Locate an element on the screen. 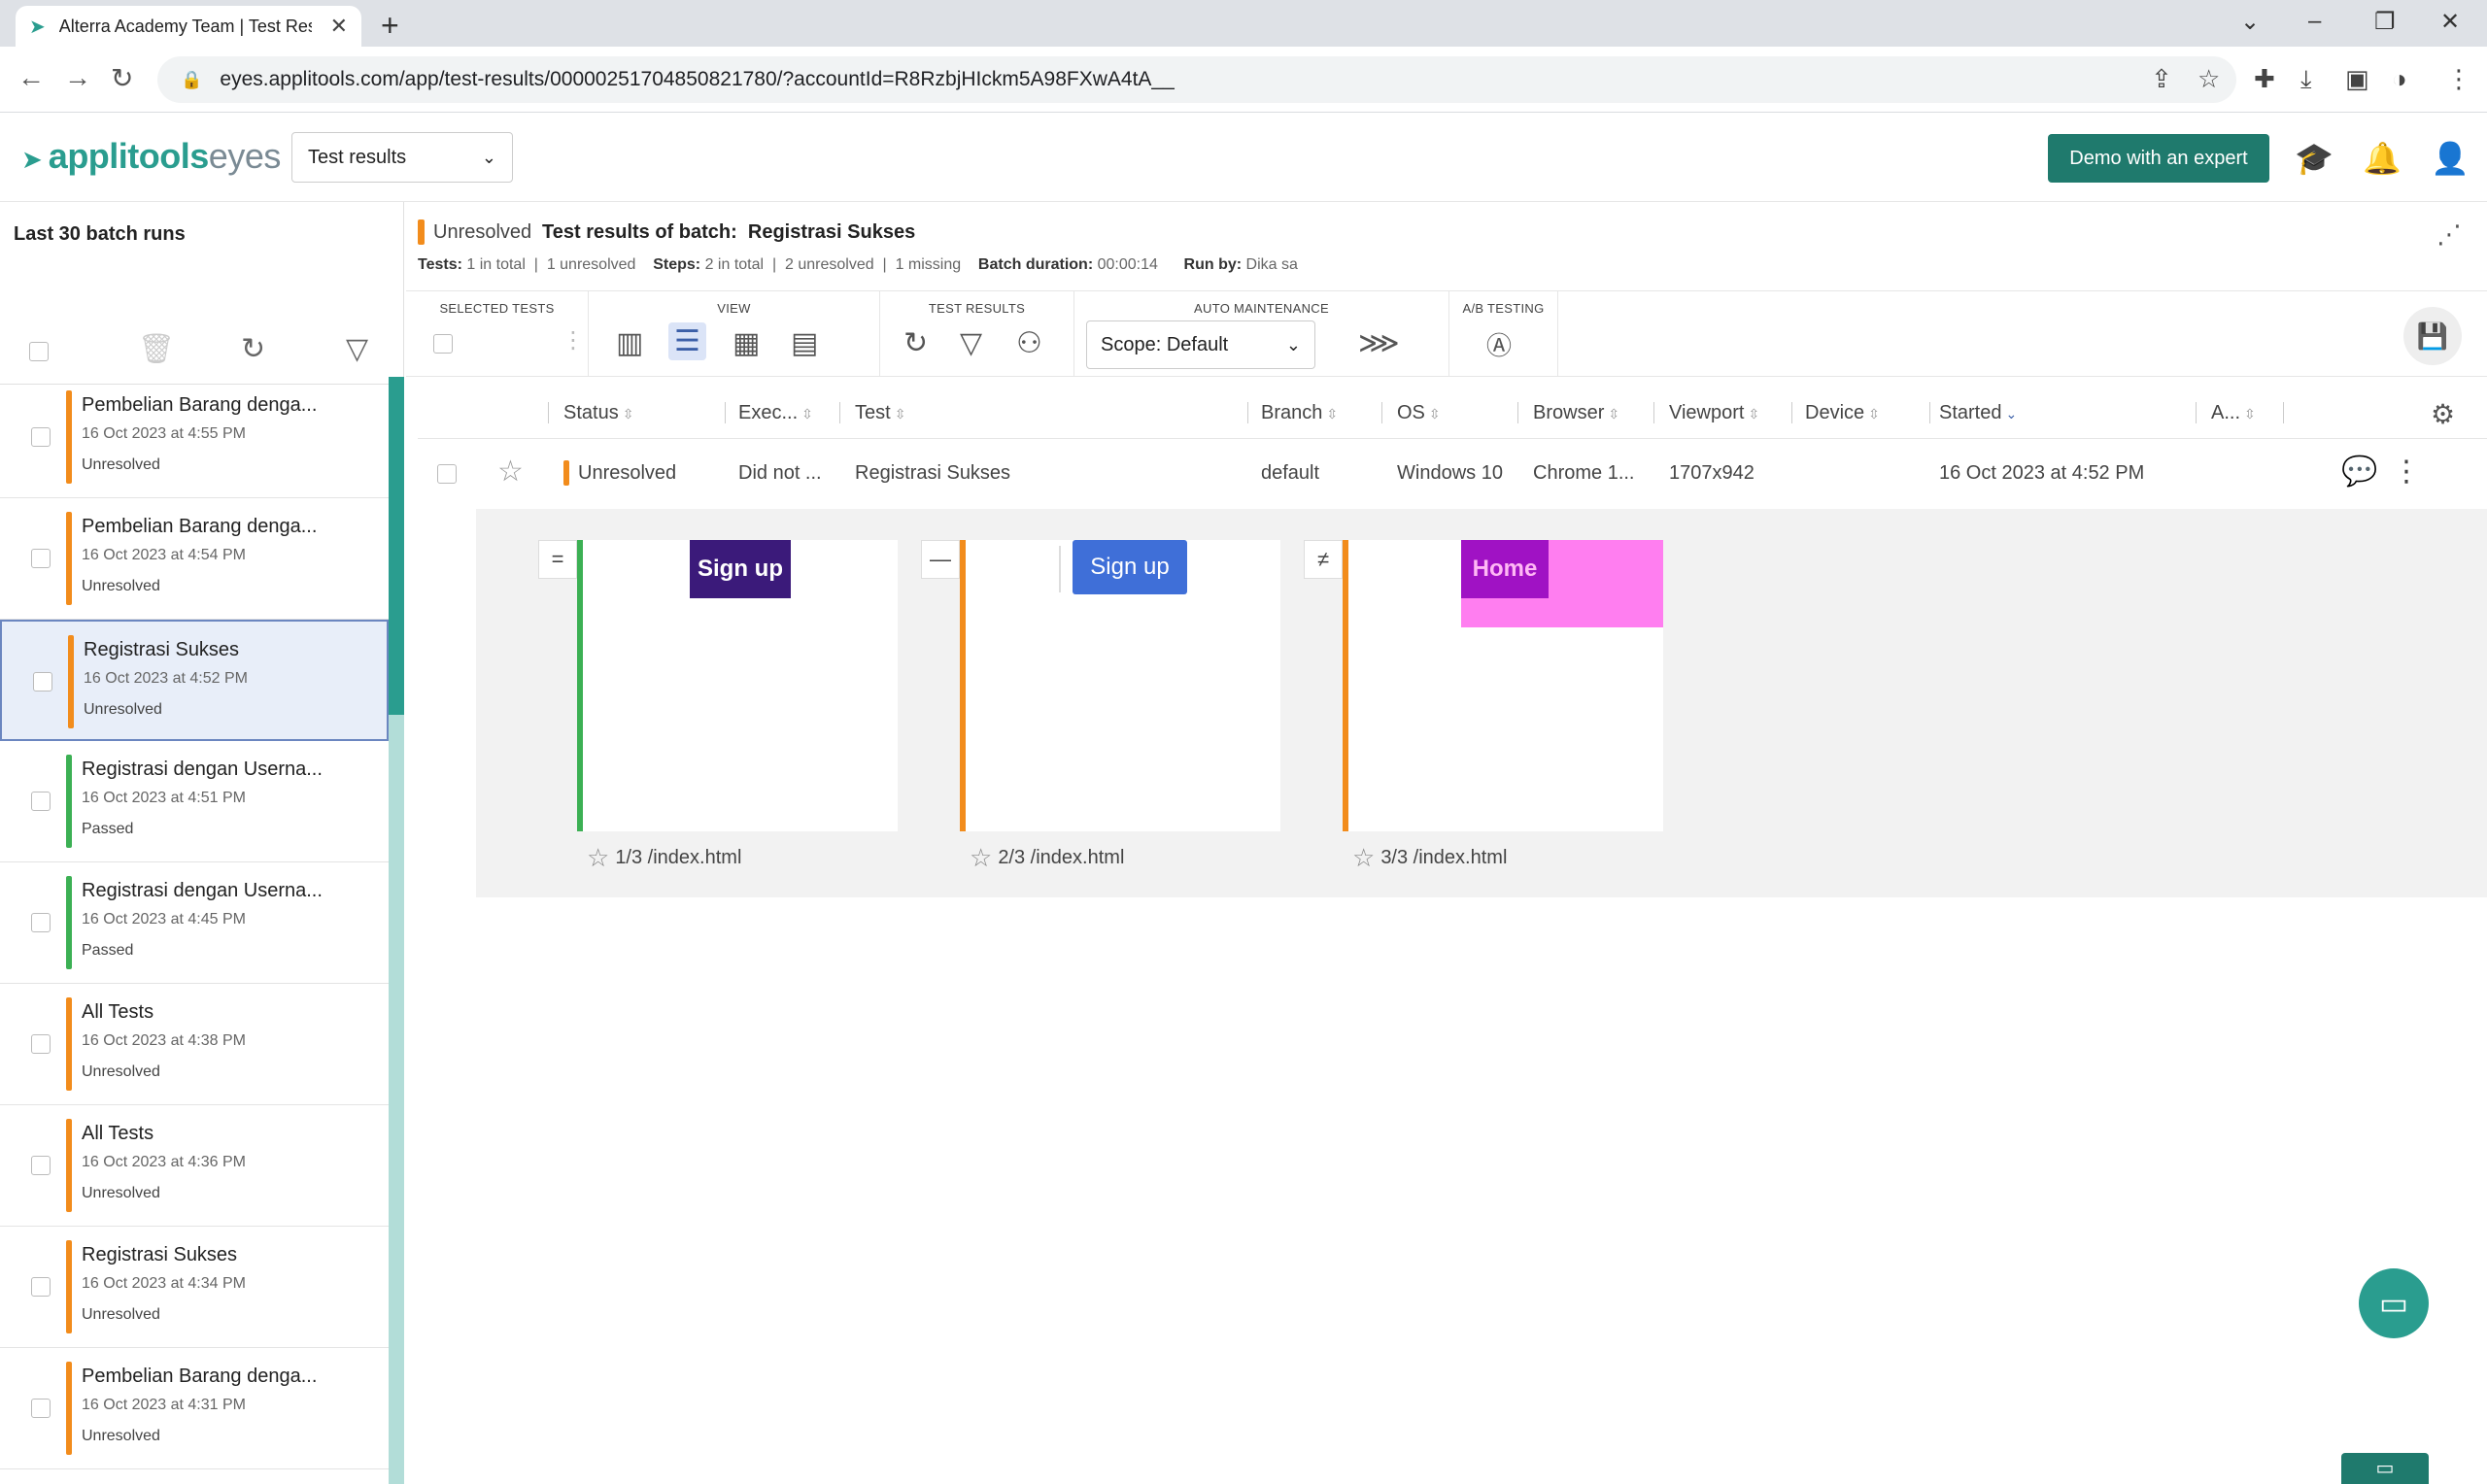 This screenshot has height=1484, width=2487. share-icon: ⋰ is located at coordinates (2449, 234).